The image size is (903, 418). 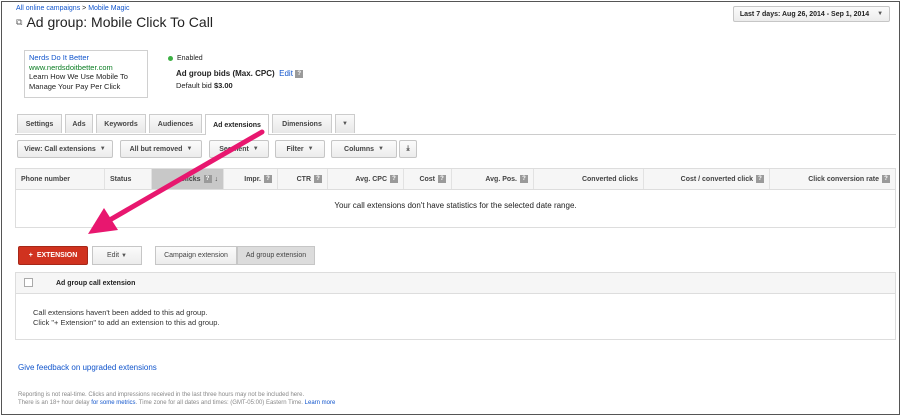 I want to click on tab-ads: Ads, so click(x=79, y=123).